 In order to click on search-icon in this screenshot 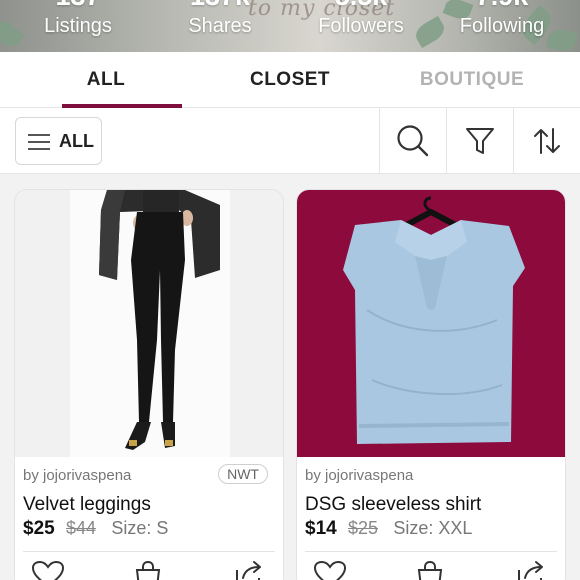, I will do `click(413, 141)`.